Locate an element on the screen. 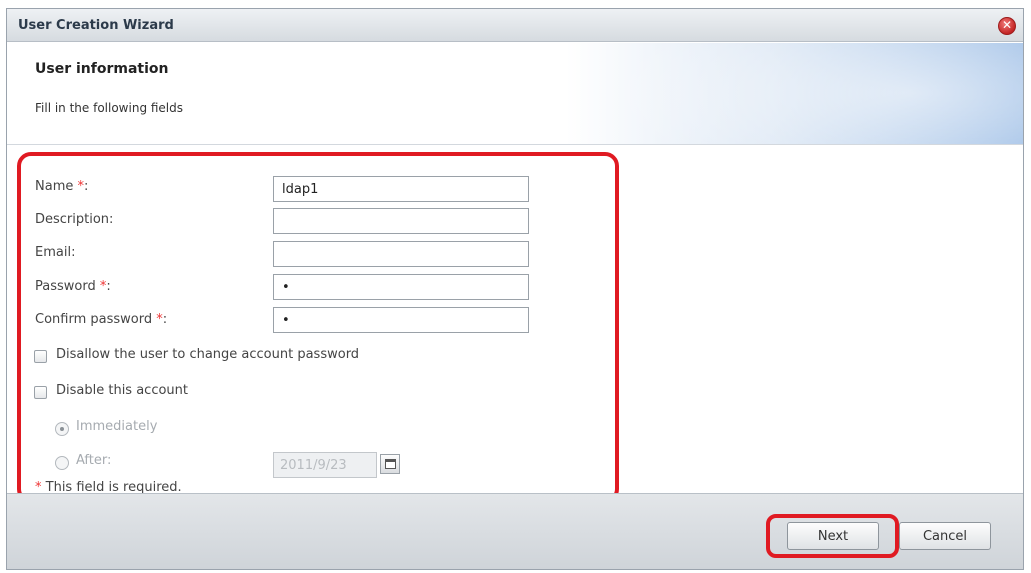 The image size is (1031, 573). email-label: Email: is located at coordinates (55, 252).